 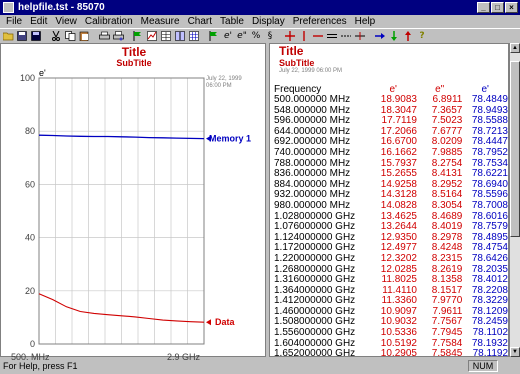 What do you see at coordinates (304, 36) in the screenshot?
I see `vertical-marker-icon` at bounding box center [304, 36].